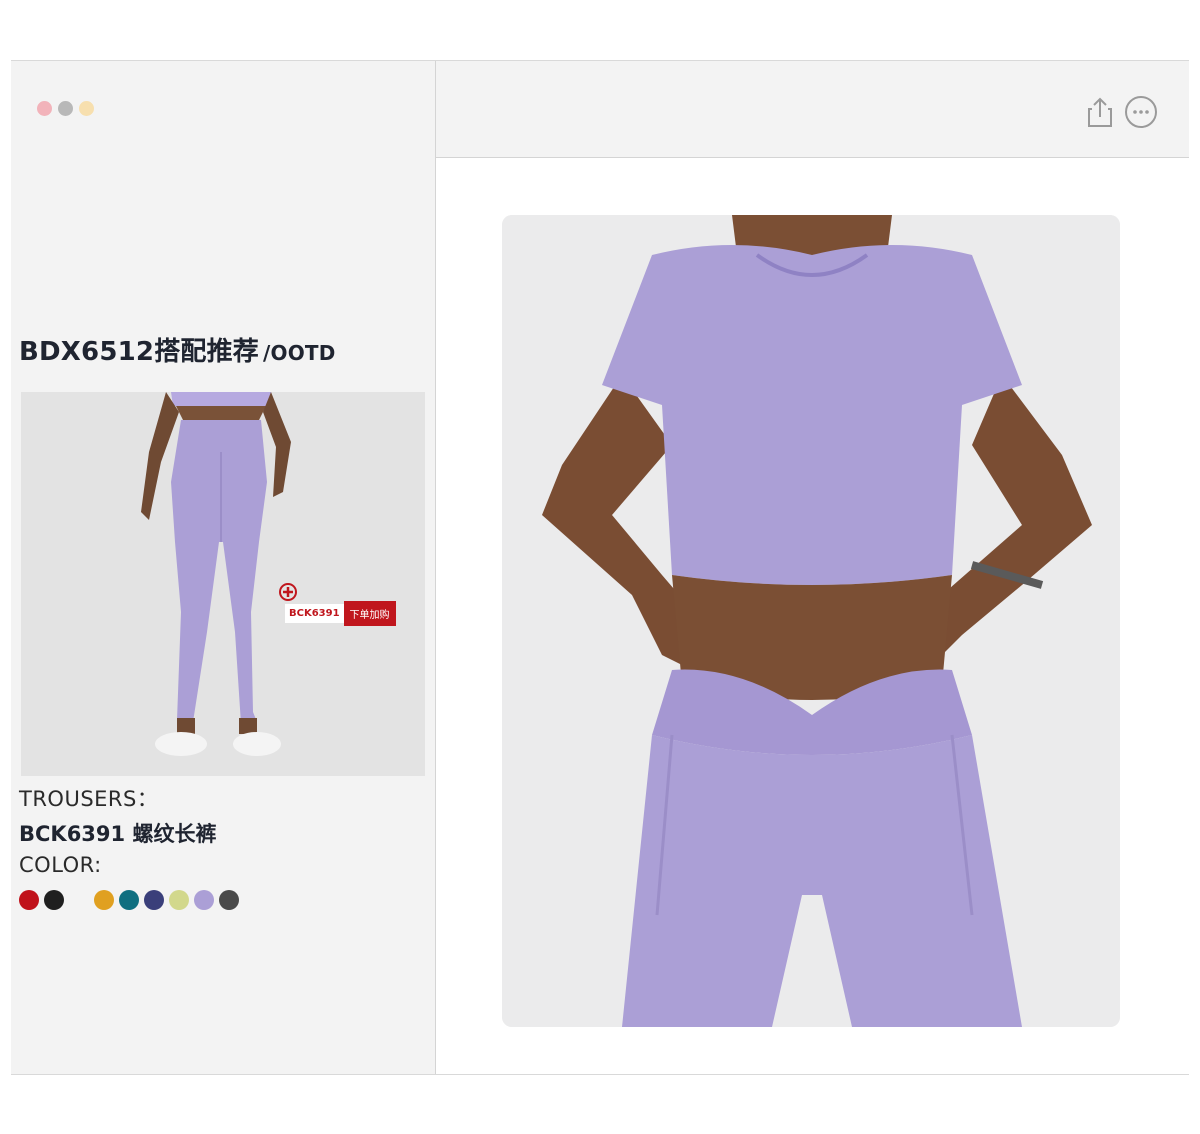  What do you see at coordinates (60, 865) in the screenshot?
I see `color-label: COLOR:` at bounding box center [60, 865].